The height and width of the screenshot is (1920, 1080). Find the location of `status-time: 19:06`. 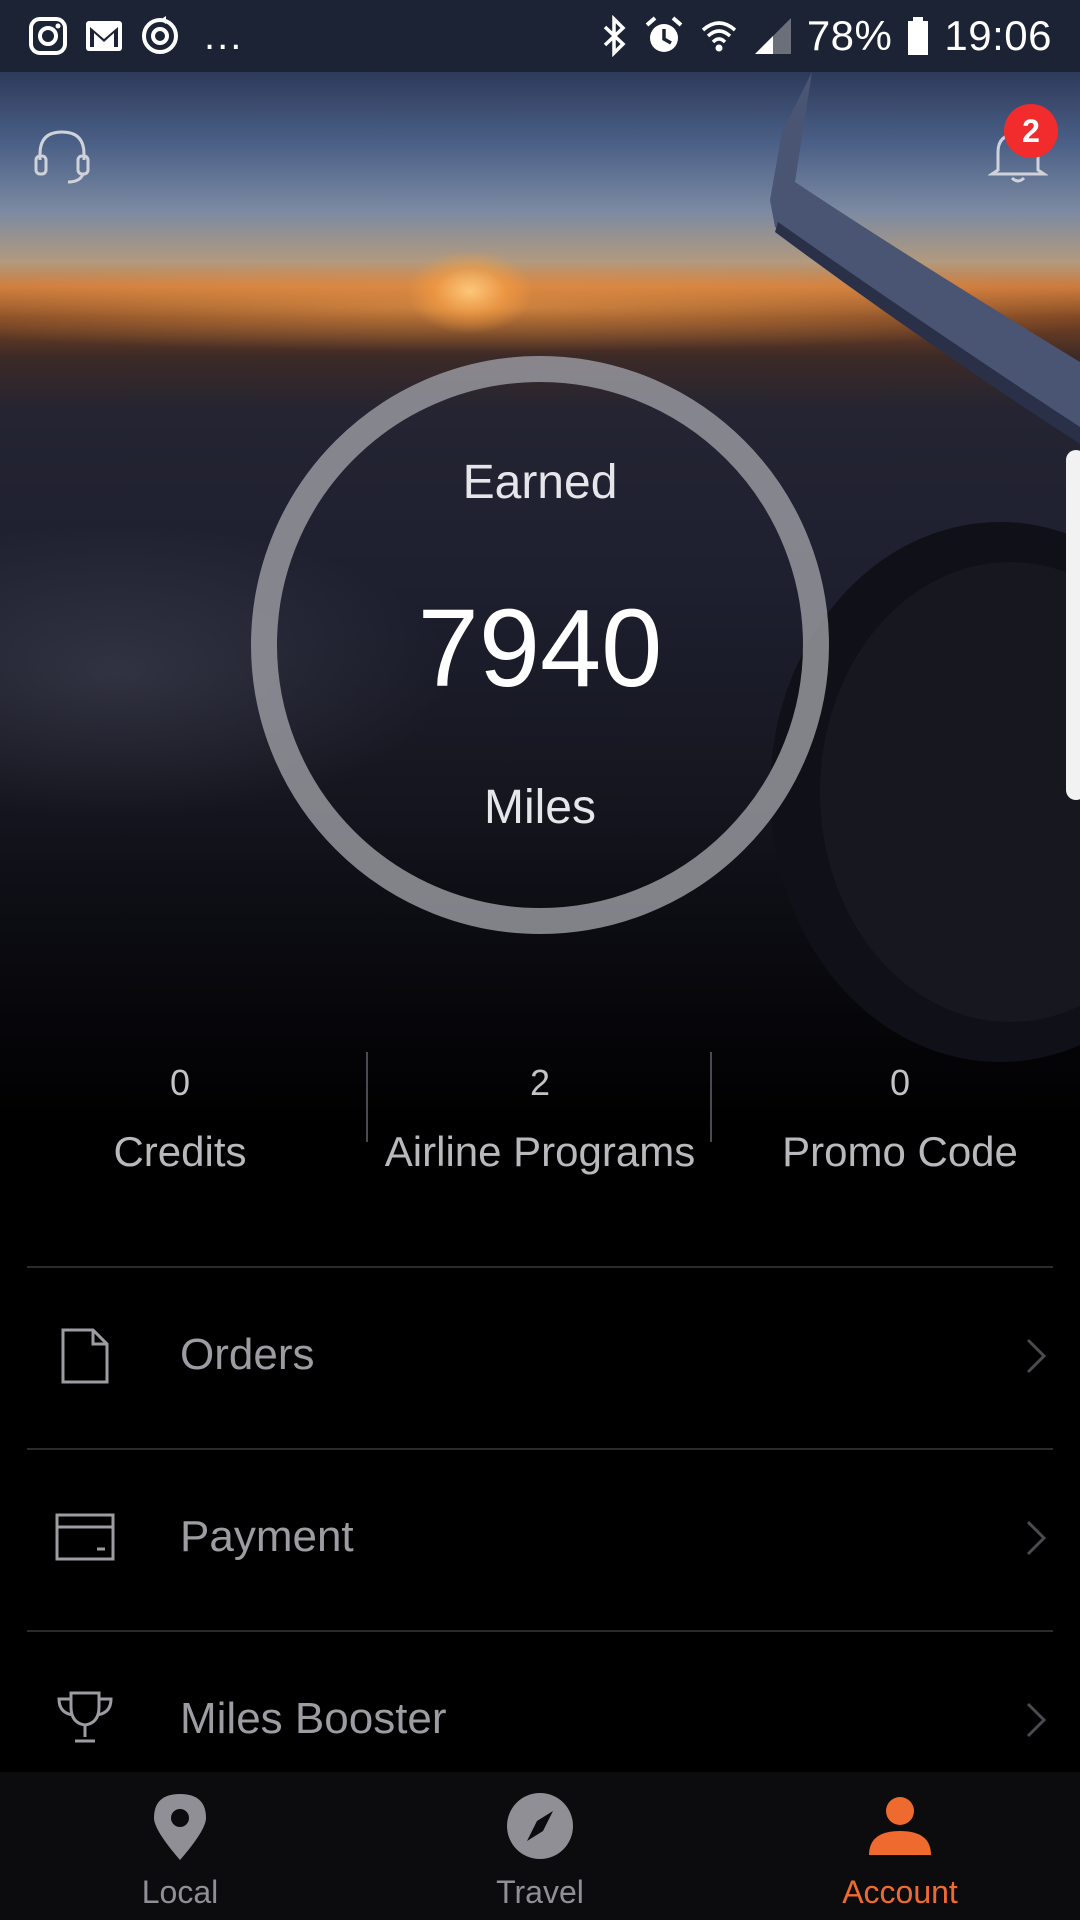

status-time: 19:06 is located at coordinates (998, 35).